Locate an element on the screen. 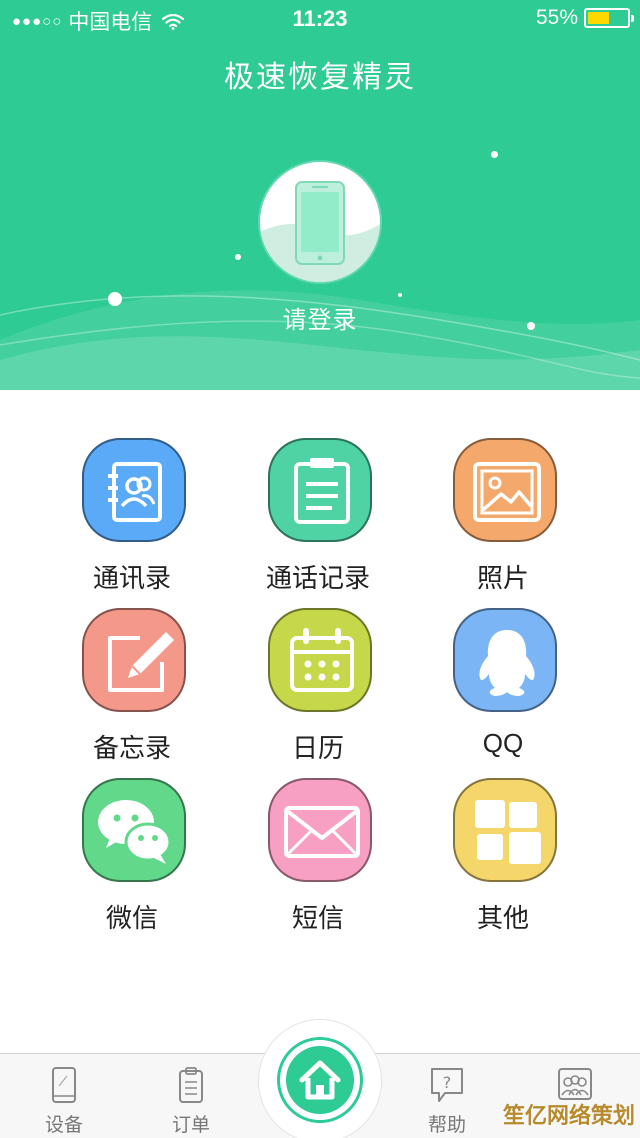 Image resolution: width=640 pixels, height=1138 pixels. home-icon is located at coordinates (320, 1080).